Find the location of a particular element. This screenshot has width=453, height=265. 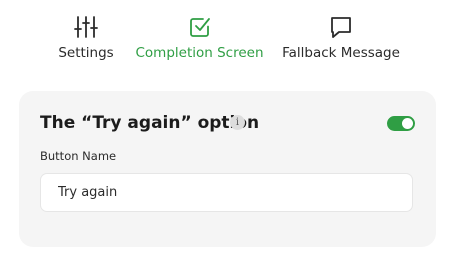

tab-fallback-message-label: Fallback Message is located at coordinates (341, 53).